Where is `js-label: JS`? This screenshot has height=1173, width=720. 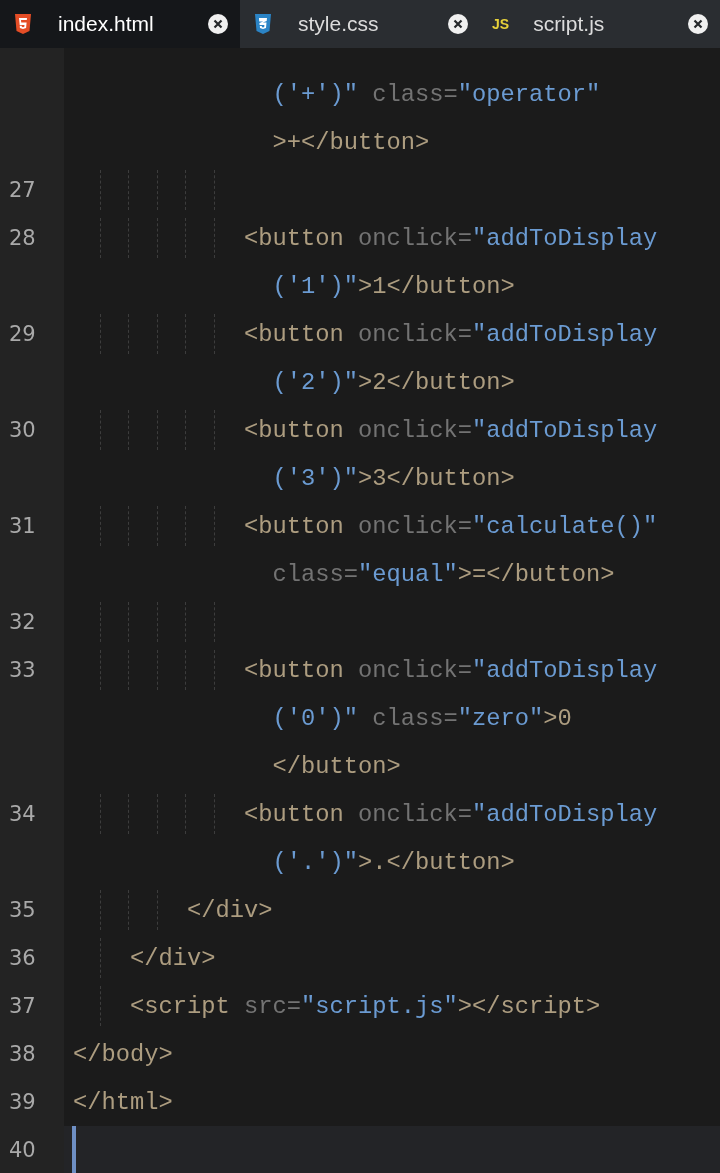 js-label: JS is located at coordinates (501, 24).